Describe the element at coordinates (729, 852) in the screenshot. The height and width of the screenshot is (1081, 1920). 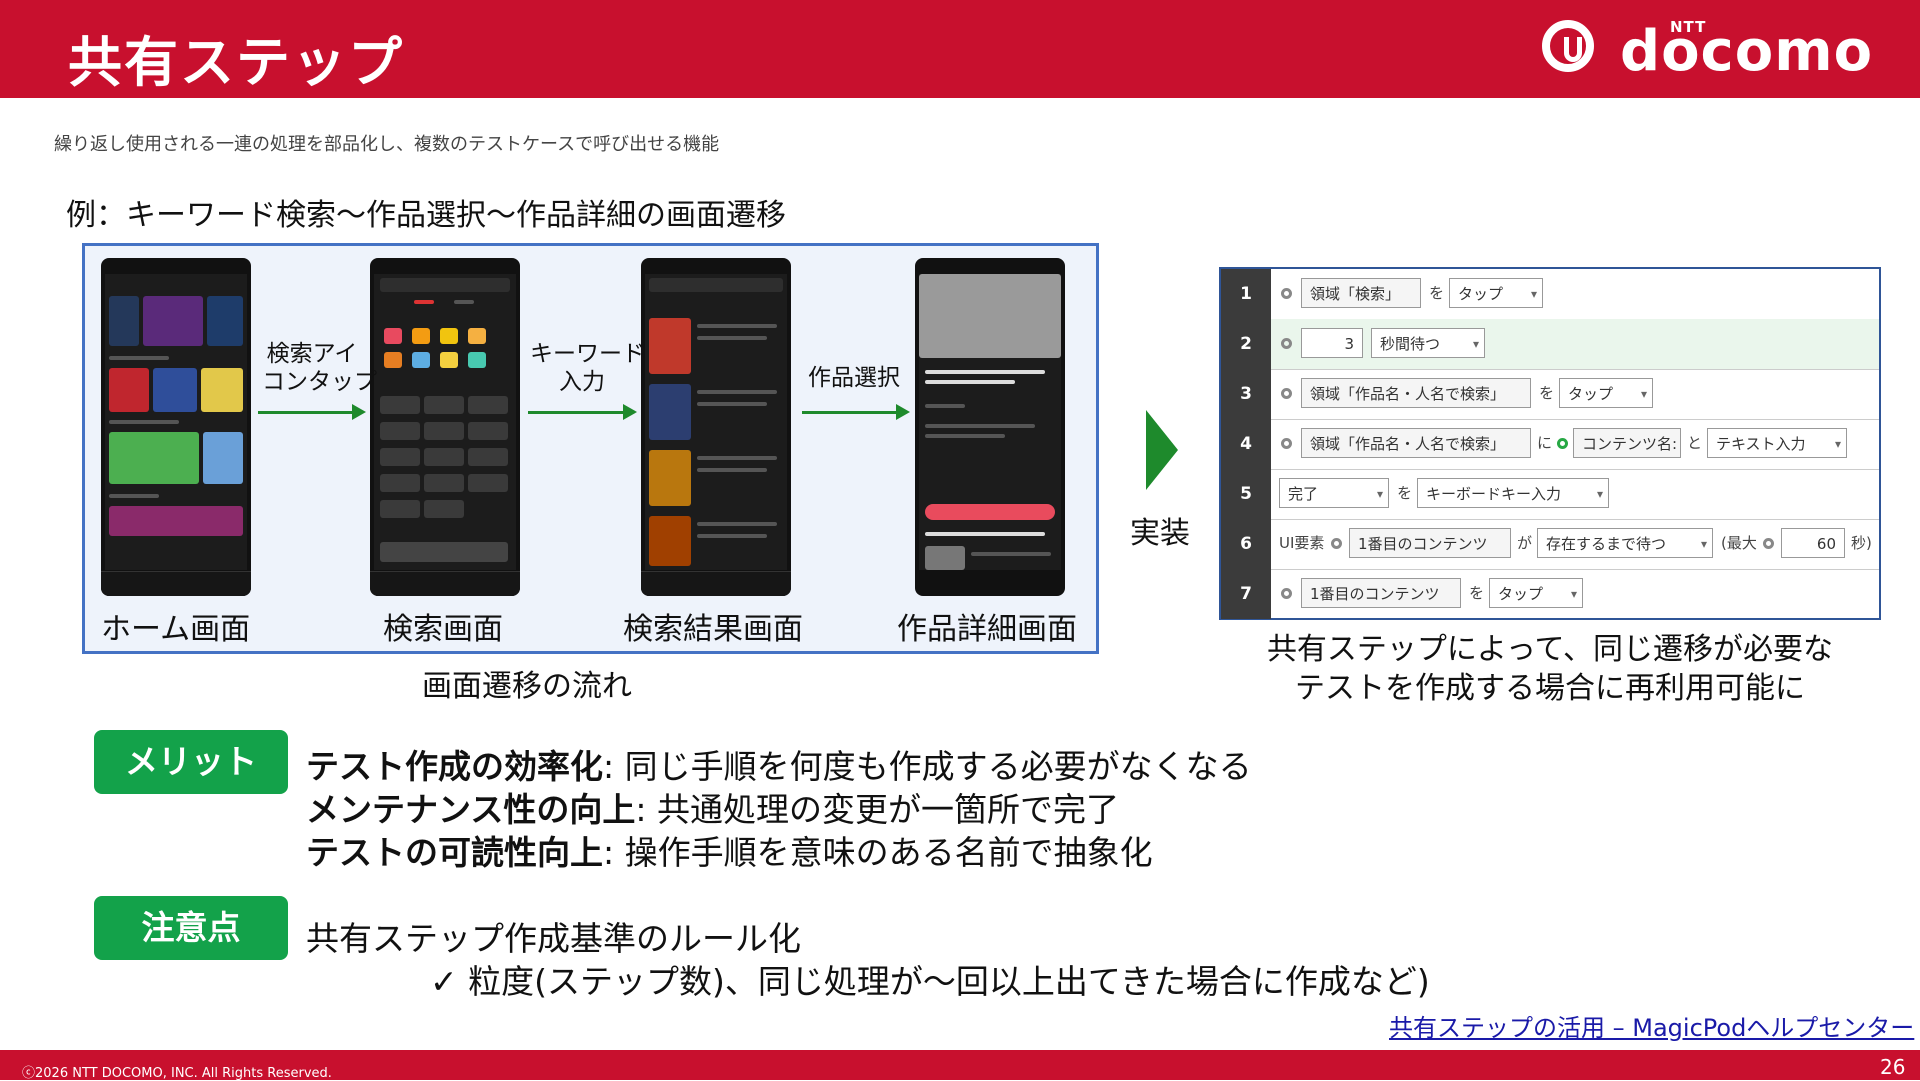
I see `merit-item: テストの可読性向上: 操作手順を意味のある名前で抽象化` at that location.